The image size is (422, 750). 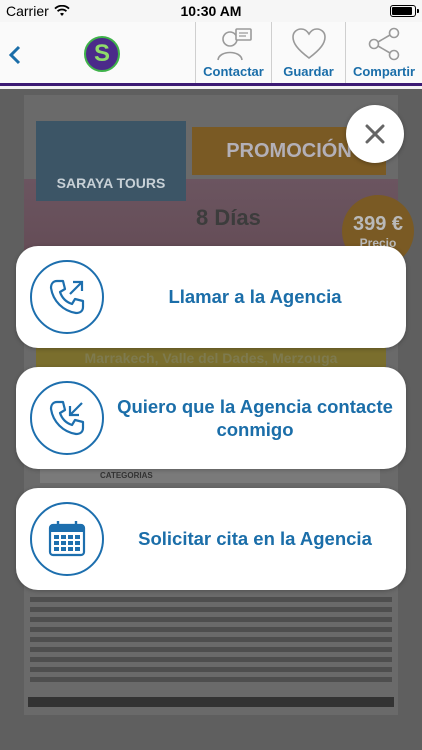 What do you see at coordinates (228, 217) in the screenshot?
I see `poster-days: 8 Días` at bounding box center [228, 217].